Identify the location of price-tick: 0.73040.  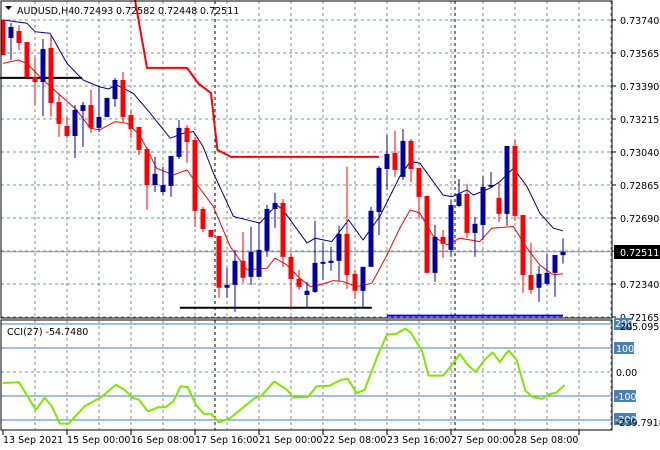
(639, 153).